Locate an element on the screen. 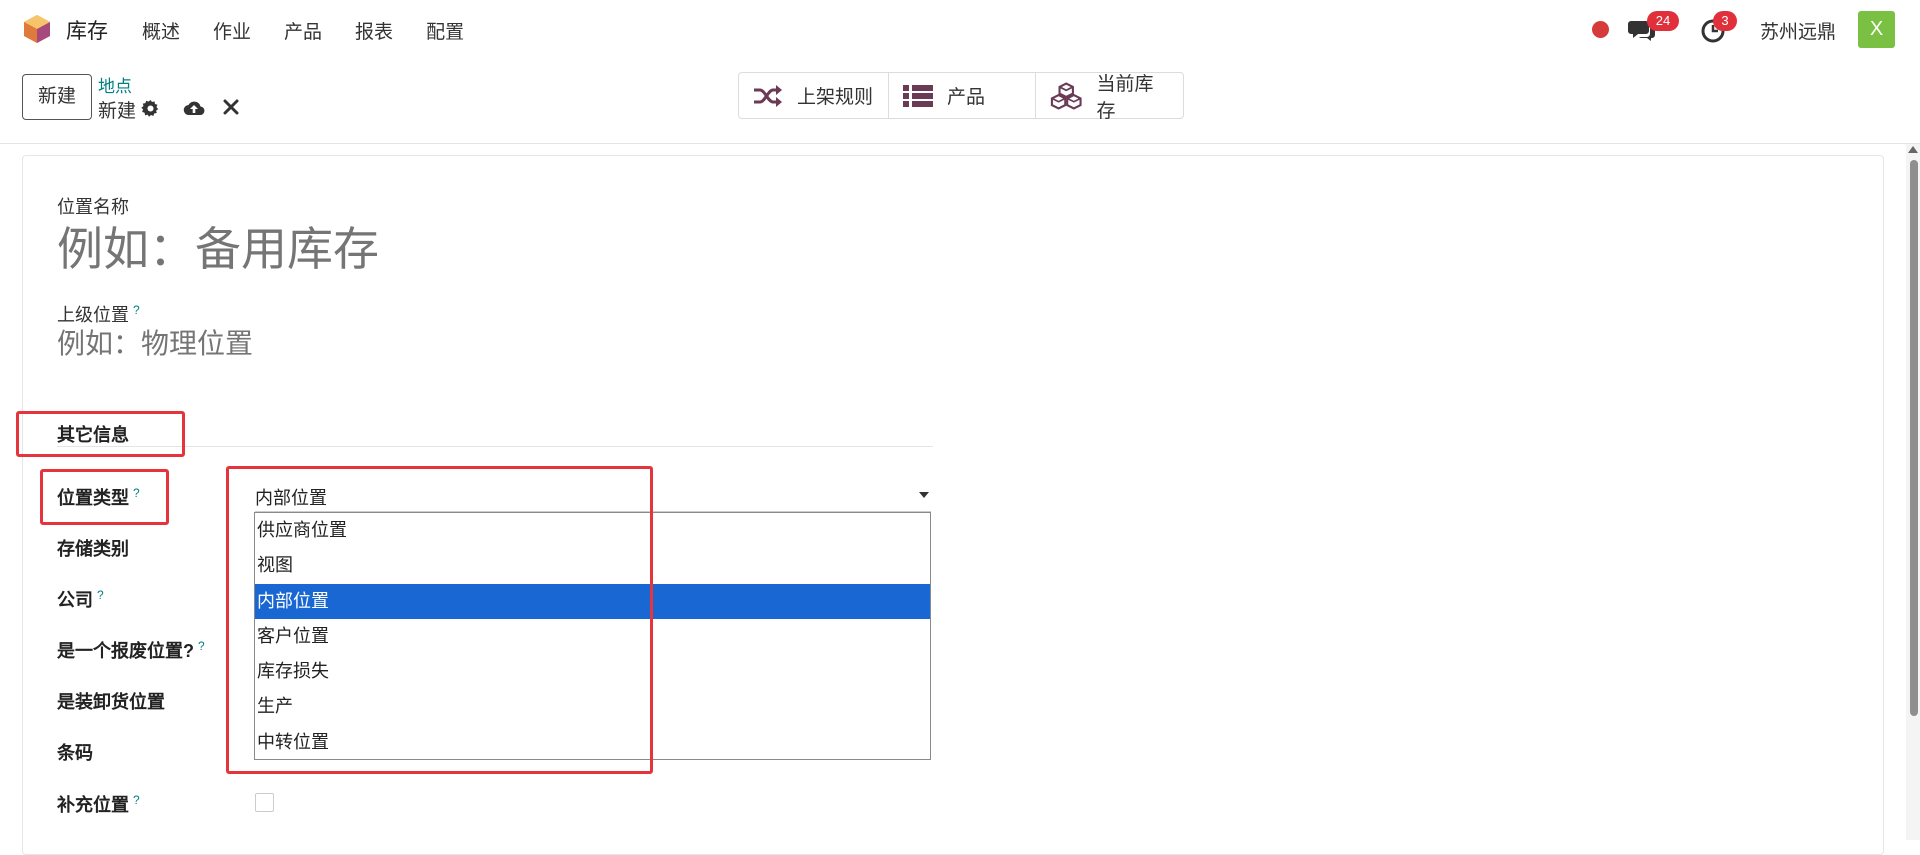 This screenshot has height=855, width=1920. scrap-location-label: 是一个报废位置?? is located at coordinates (131, 650).